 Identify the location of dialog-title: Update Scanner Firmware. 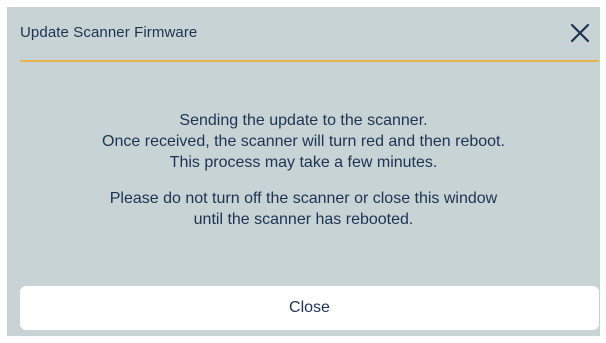
(109, 32).